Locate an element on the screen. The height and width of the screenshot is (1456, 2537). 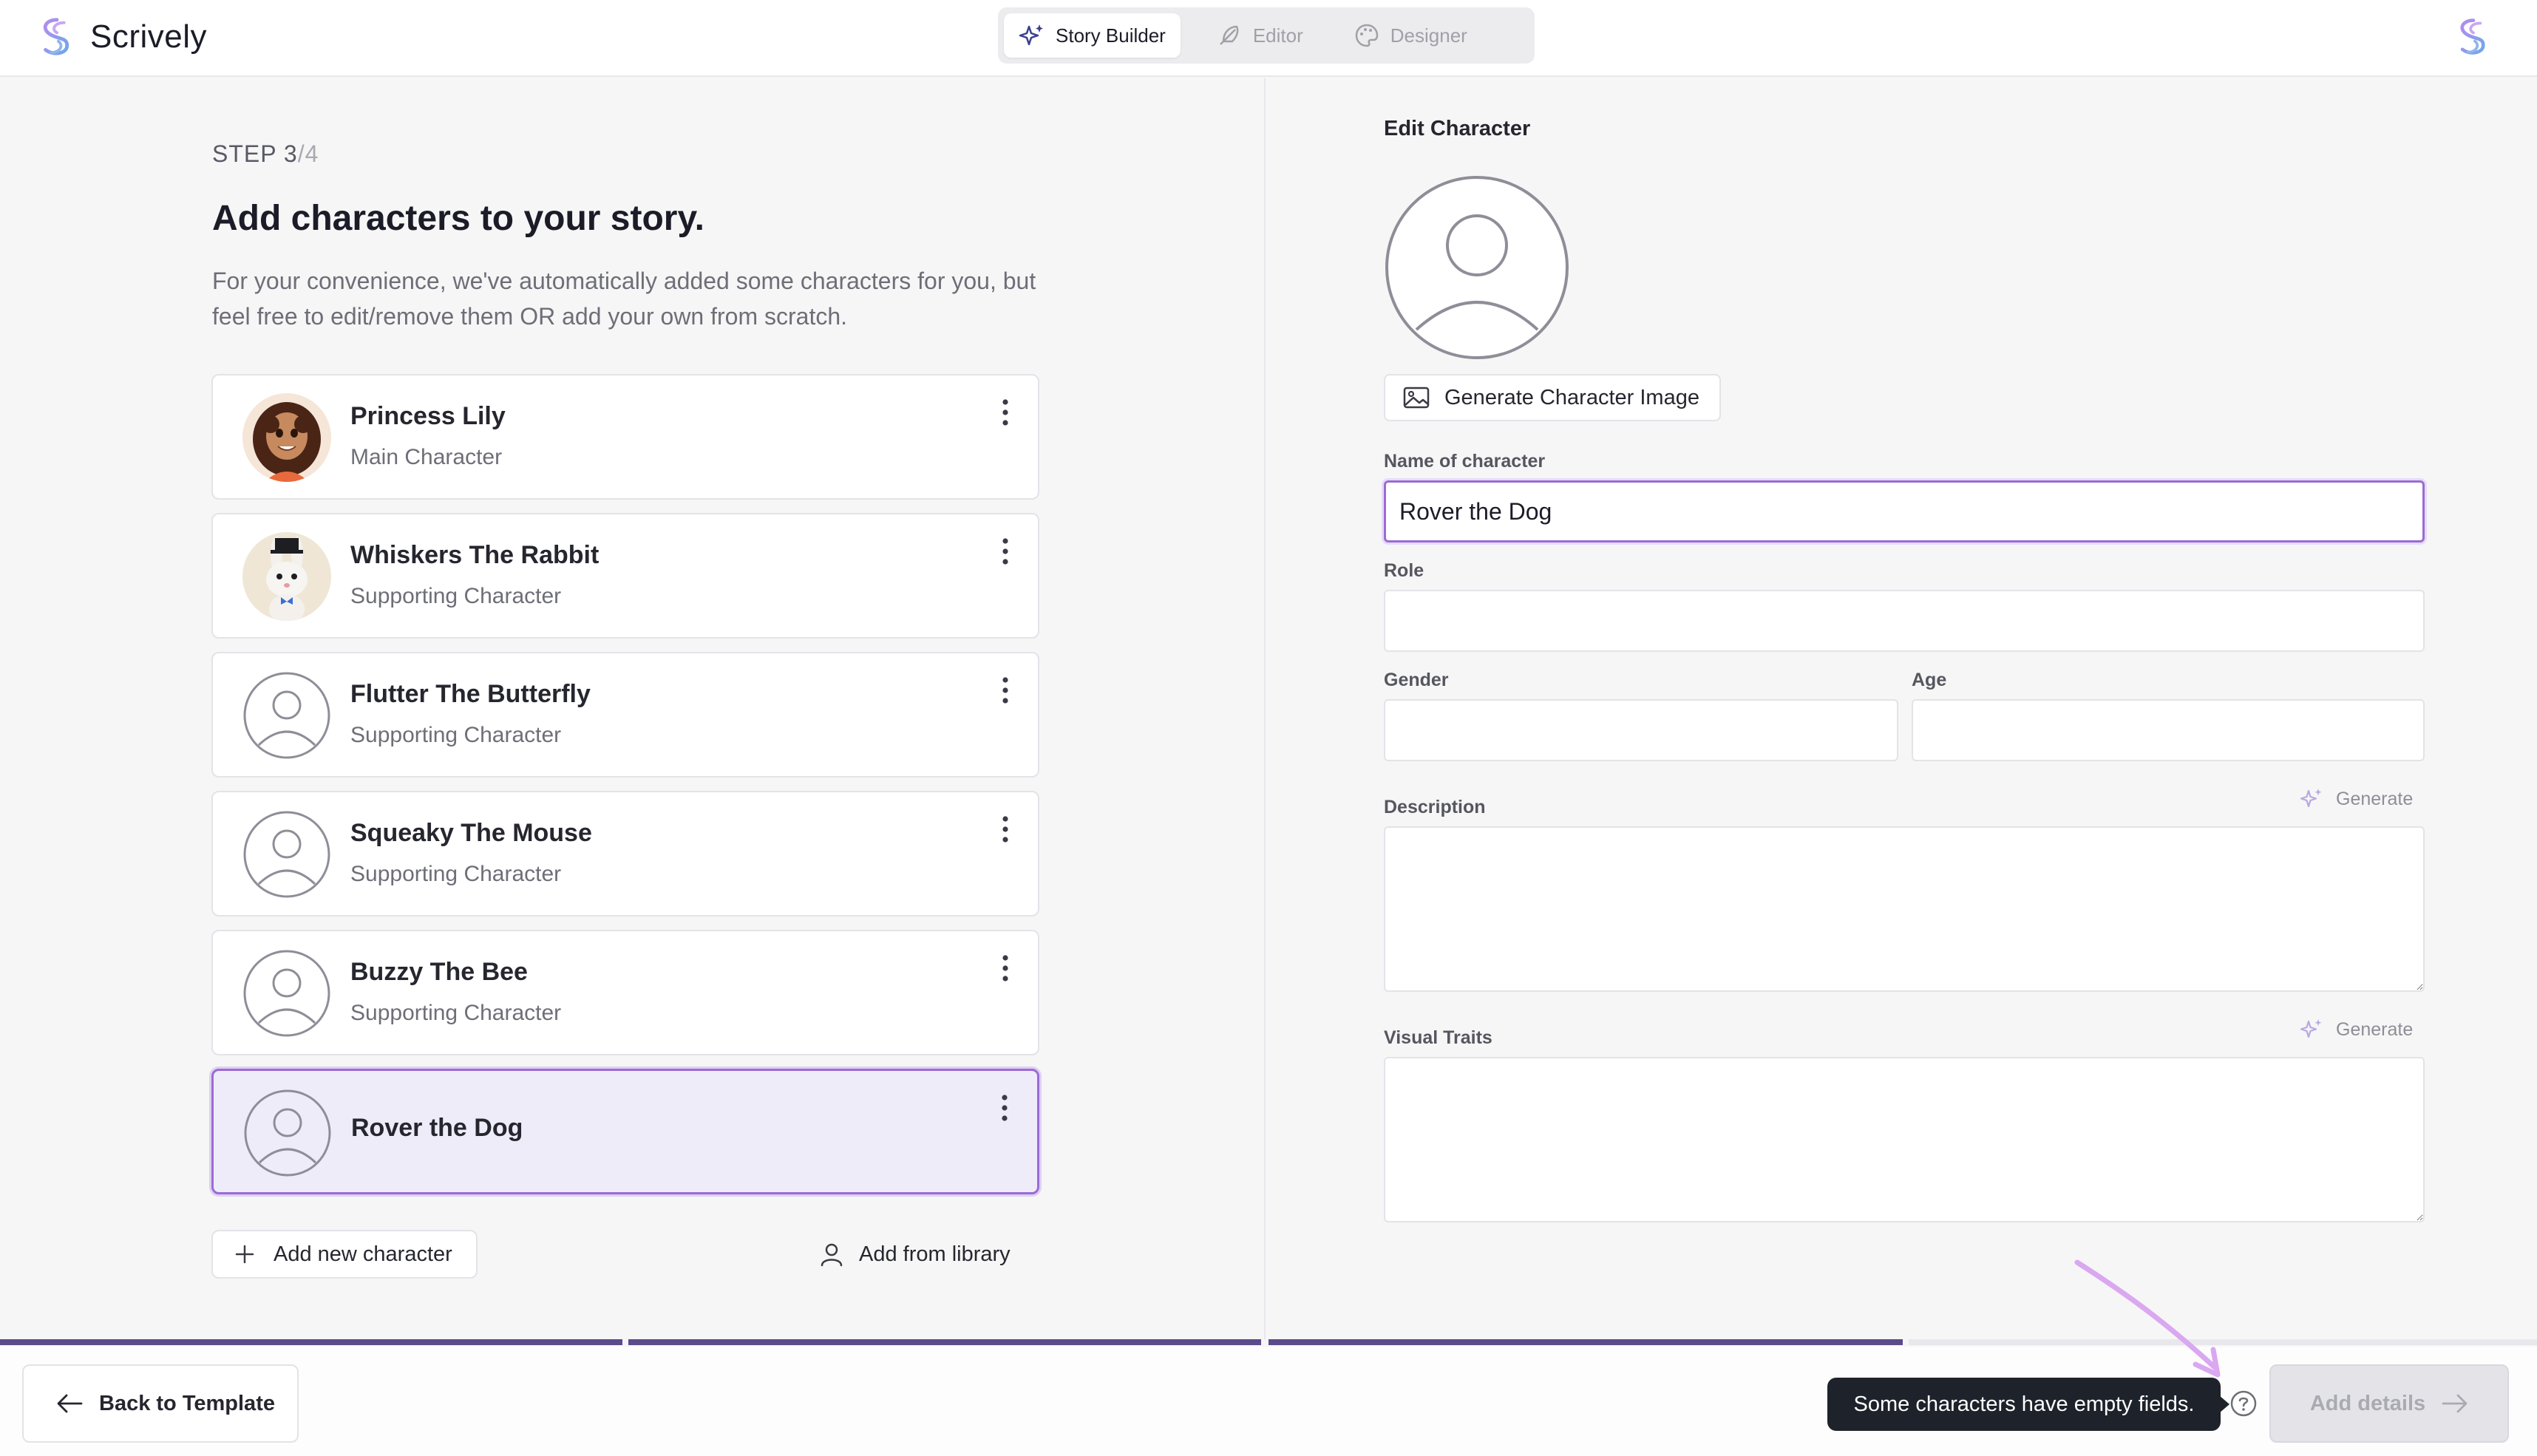
back-to-template-button: Back to Template is located at coordinates (160, 1403).